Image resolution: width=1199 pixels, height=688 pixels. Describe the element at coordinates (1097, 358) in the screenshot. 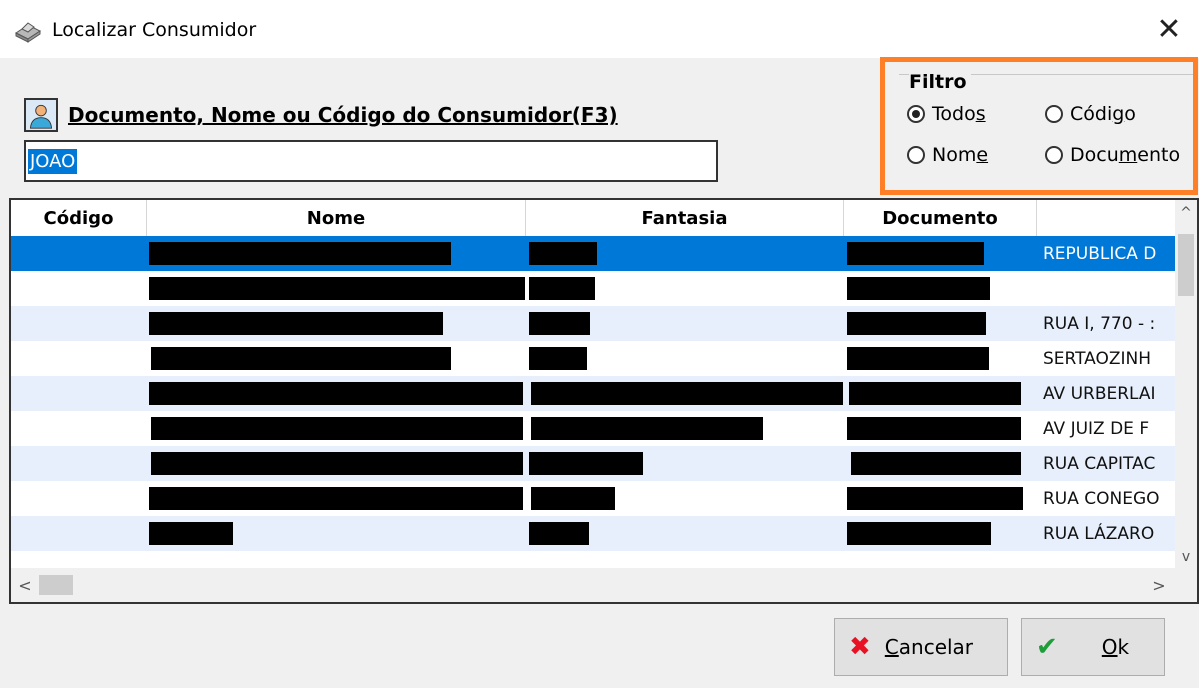

I see `cell-endereco: SERTAOZINH` at that location.